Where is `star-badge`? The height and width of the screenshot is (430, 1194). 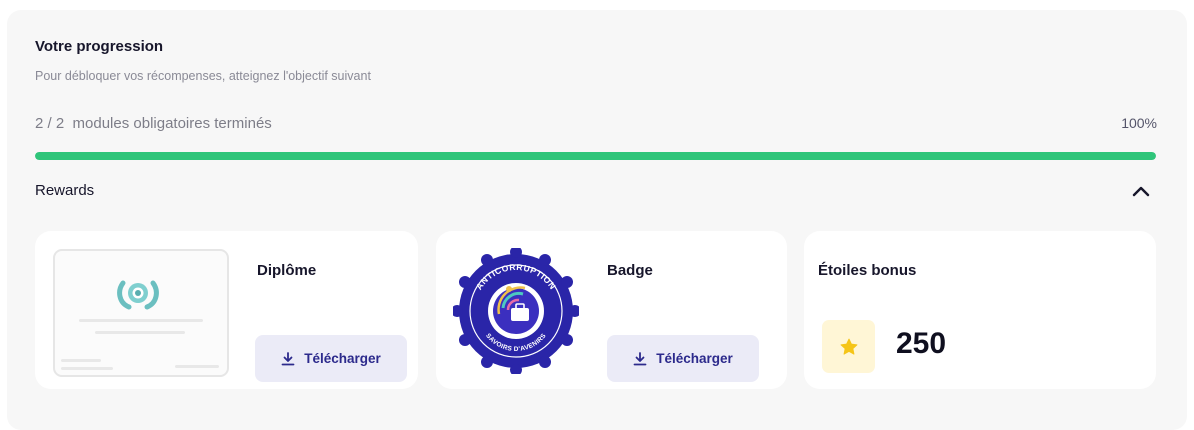
star-badge is located at coordinates (848, 346).